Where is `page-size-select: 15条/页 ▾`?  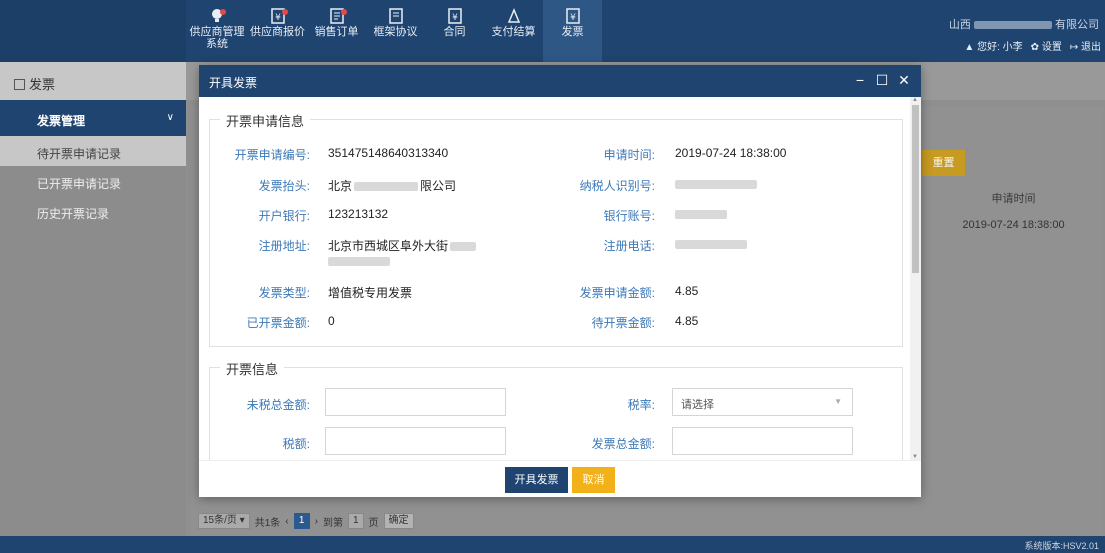 page-size-select: 15条/页 ▾ is located at coordinates (224, 521).